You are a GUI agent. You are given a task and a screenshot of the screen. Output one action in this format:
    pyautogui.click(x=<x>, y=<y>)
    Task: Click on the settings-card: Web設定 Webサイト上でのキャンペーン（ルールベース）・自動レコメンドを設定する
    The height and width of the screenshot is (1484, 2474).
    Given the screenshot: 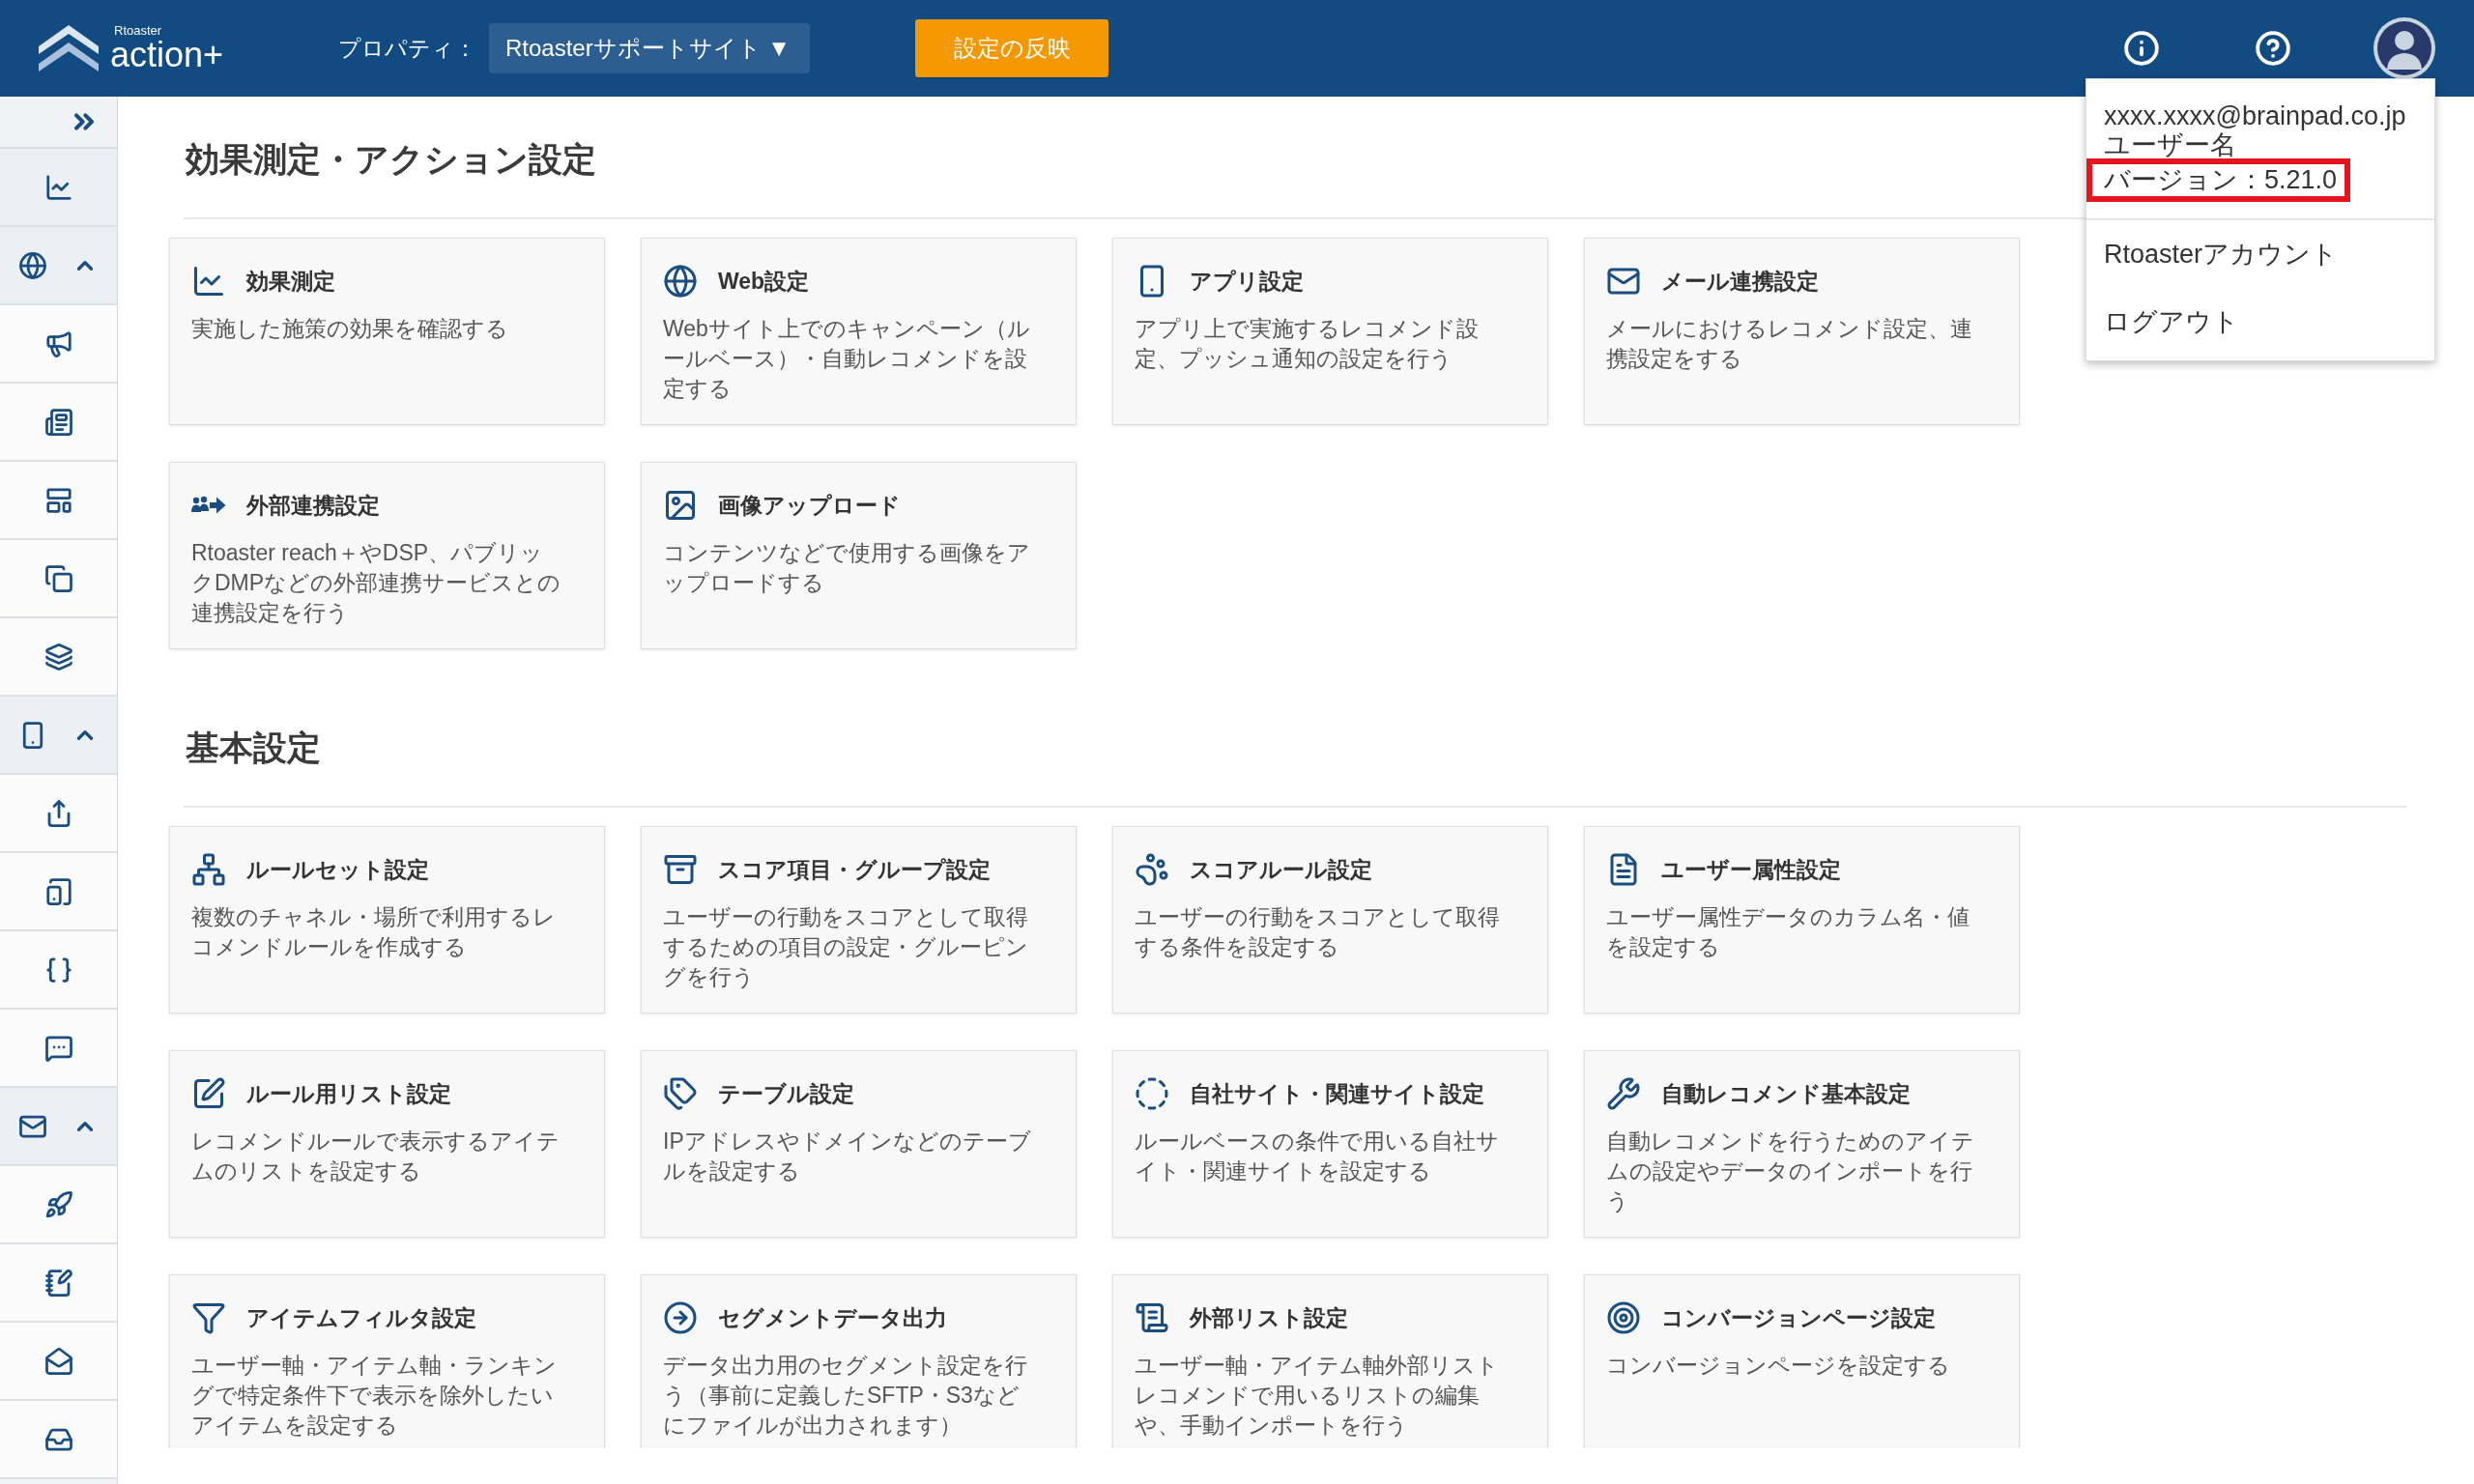 What is the action you would take?
    pyautogui.click(x=859, y=331)
    